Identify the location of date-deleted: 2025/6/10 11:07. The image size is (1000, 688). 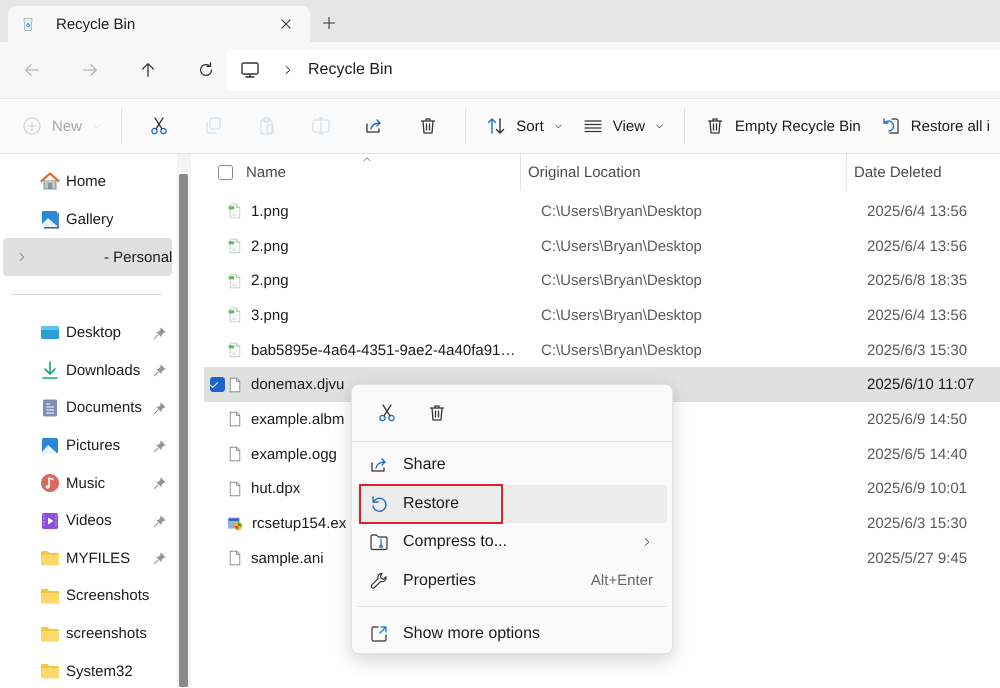
(920, 385).